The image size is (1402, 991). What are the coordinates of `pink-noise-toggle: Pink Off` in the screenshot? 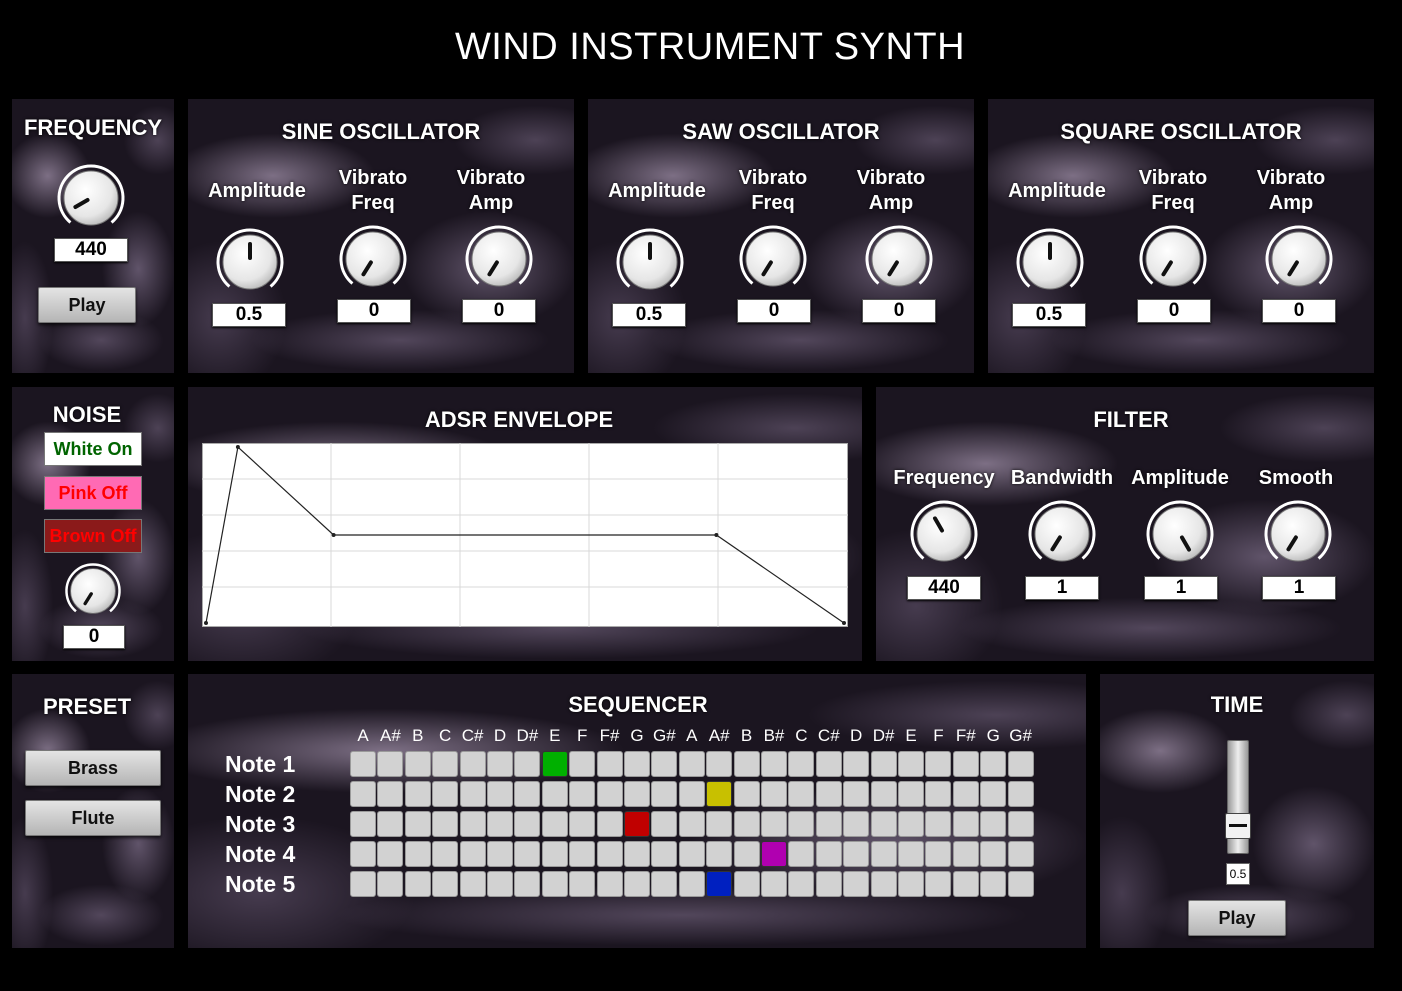 It's located at (93, 493).